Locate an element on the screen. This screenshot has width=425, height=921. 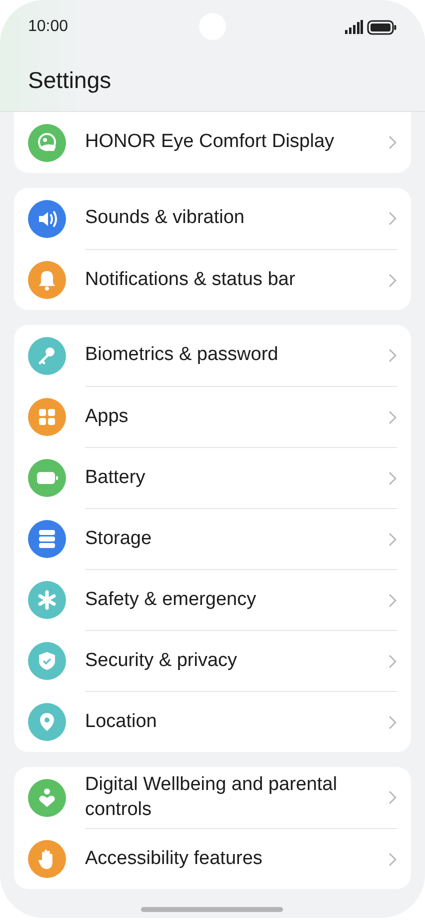
settings-item: Security & privacy is located at coordinates (161, 661).